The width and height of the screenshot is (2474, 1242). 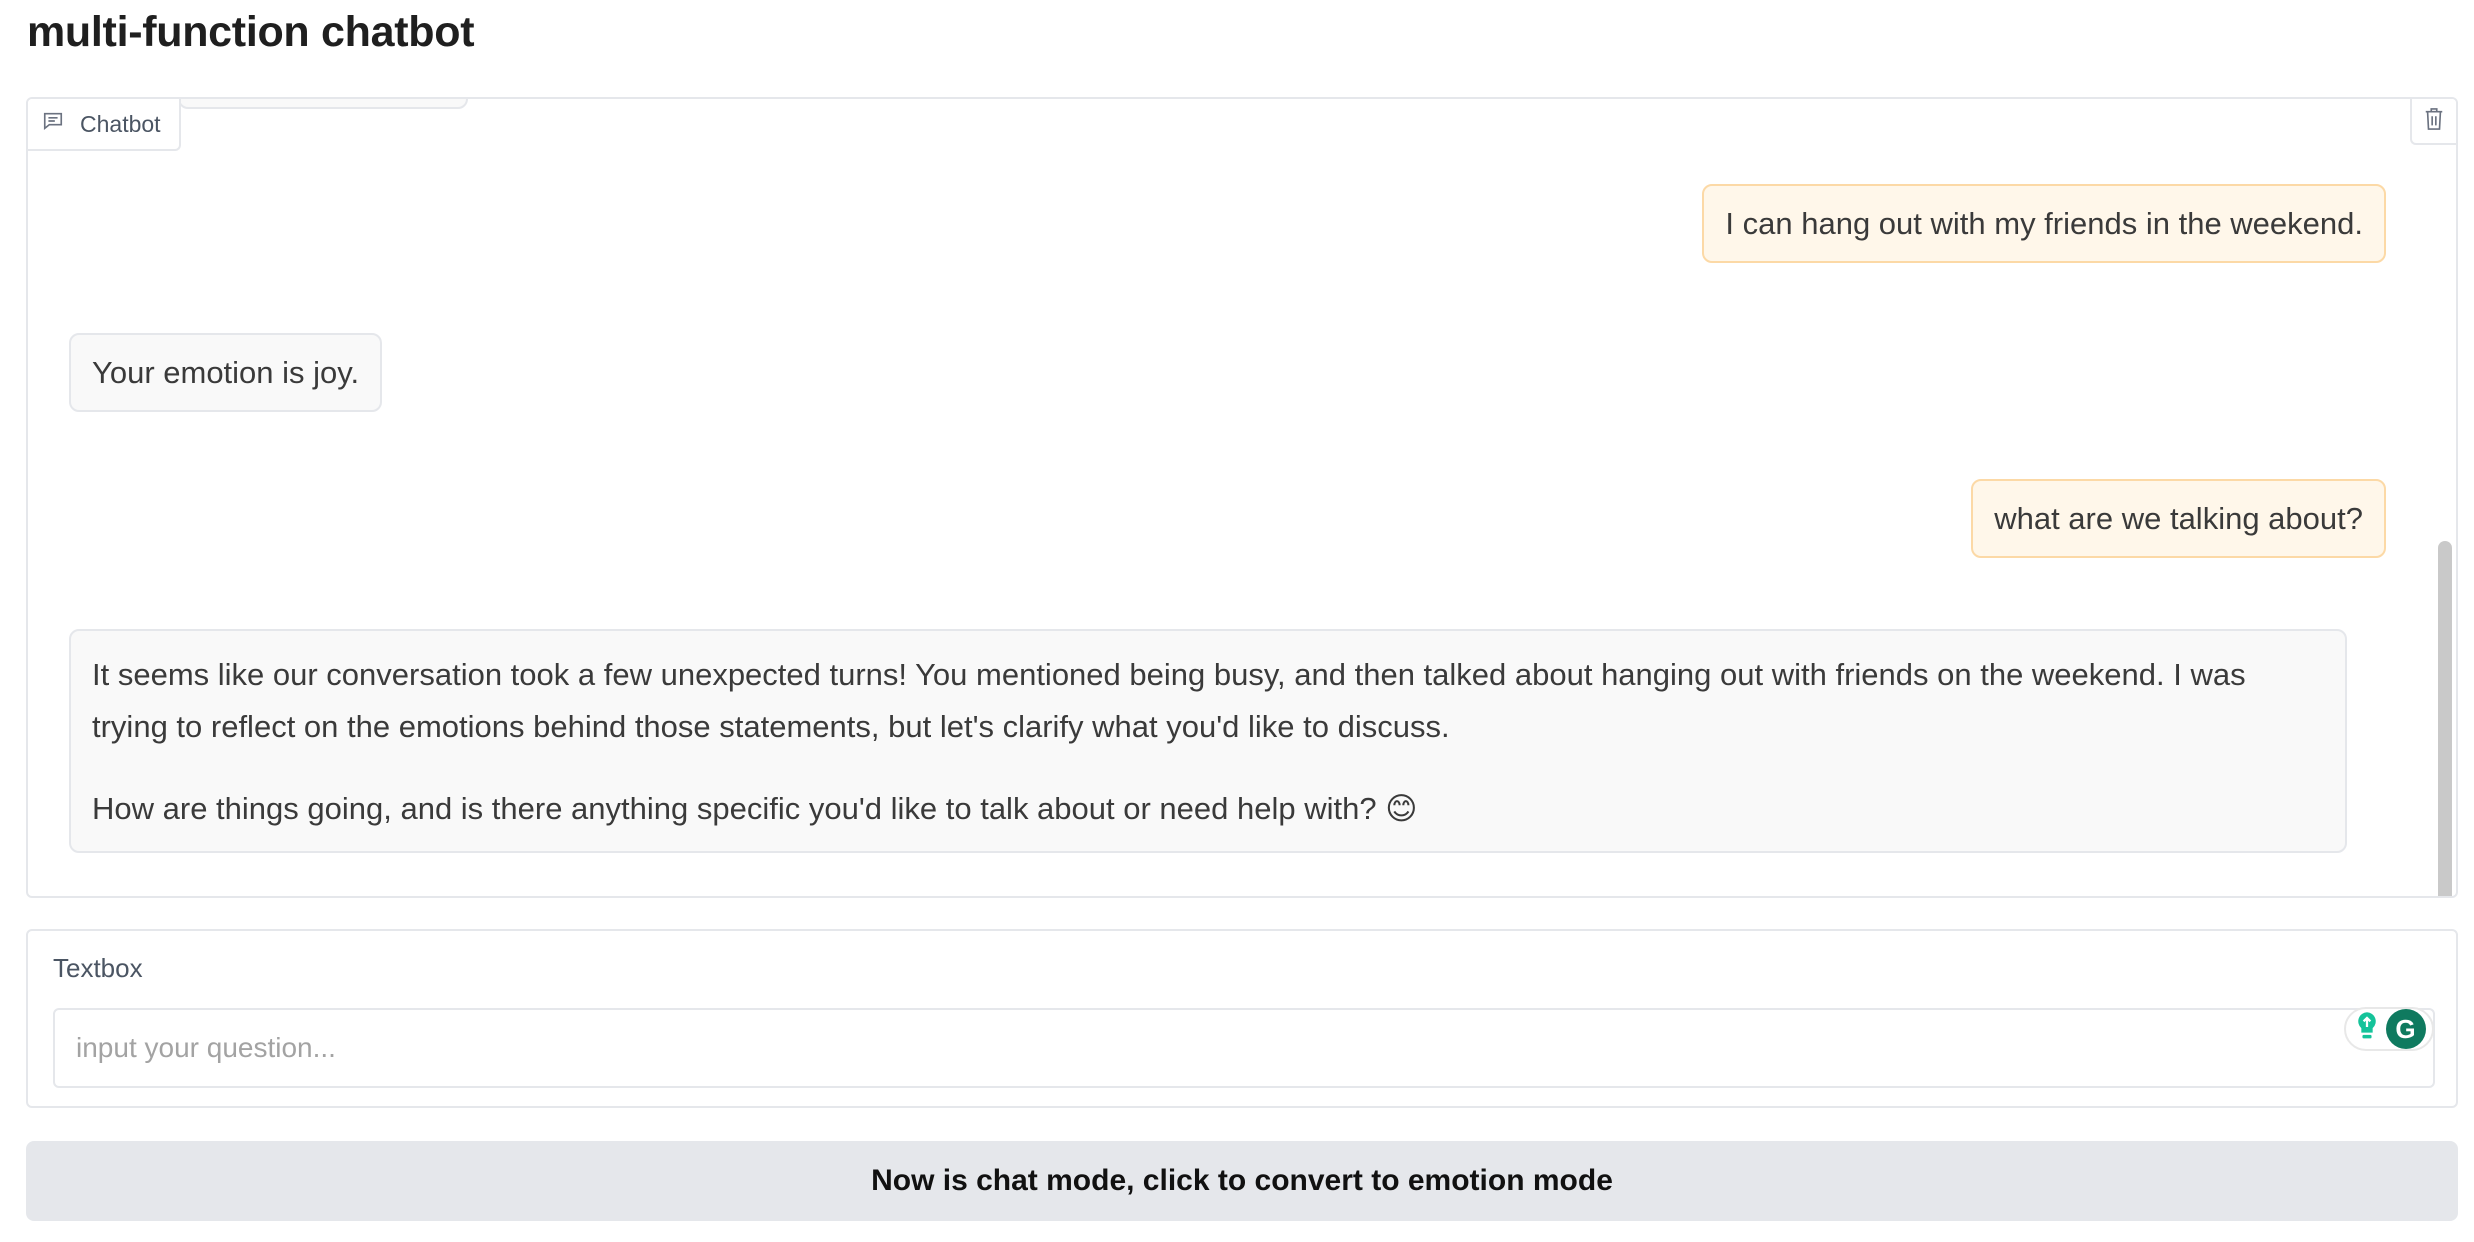 What do you see at coordinates (323, 104) in the screenshot?
I see `previous-message-bubble` at bounding box center [323, 104].